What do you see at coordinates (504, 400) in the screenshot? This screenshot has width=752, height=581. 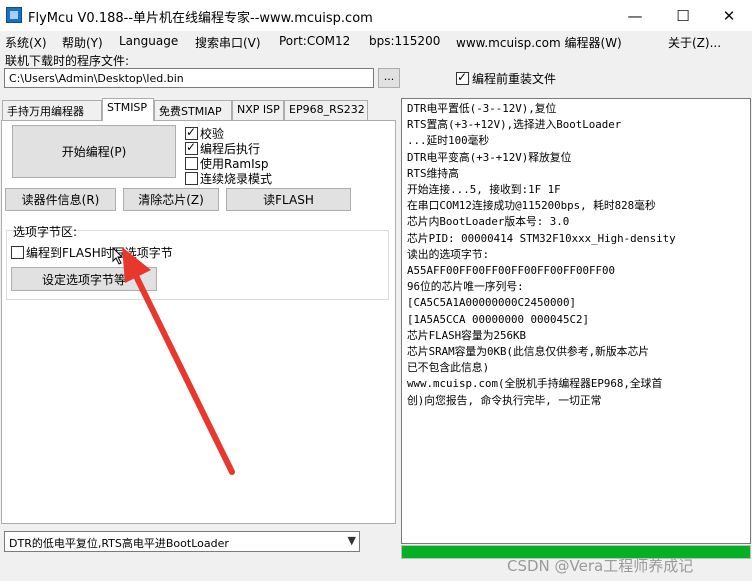 I see `log-line: 创)向您报告, 命令执行完毕, 一切正常` at bounding box center [504, 400].